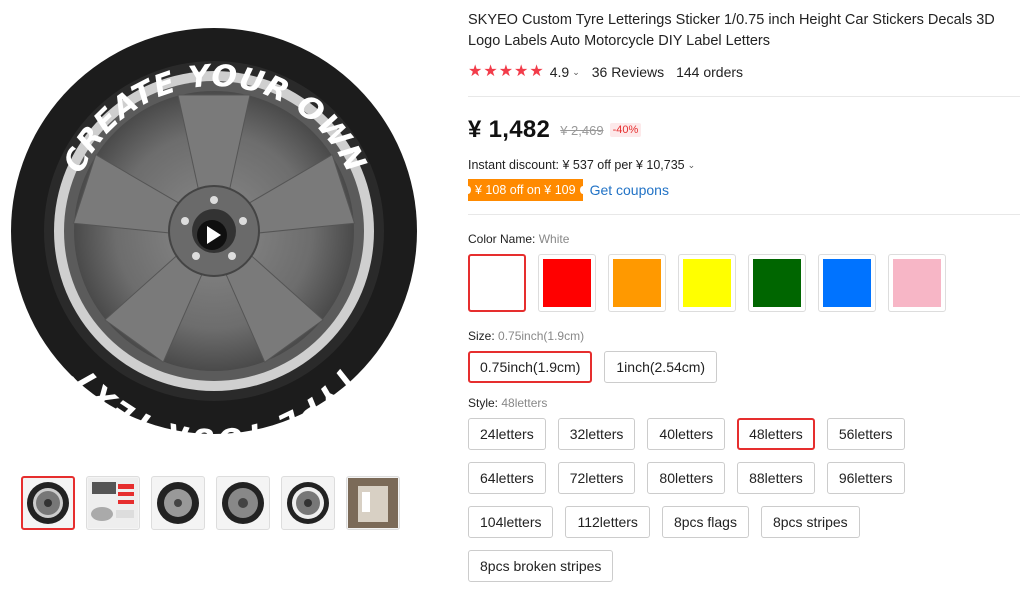  Describe the element at coordinates (554, 239) in the screenshot. I see `color-selected-value: White` at that location.